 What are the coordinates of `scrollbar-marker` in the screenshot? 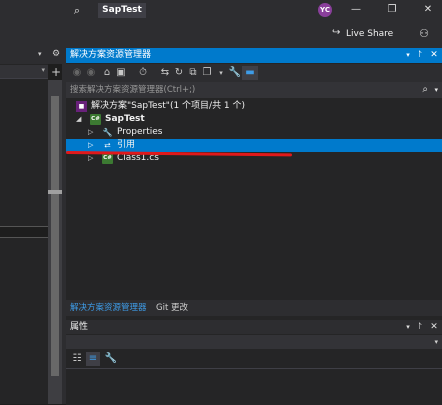 It's located at (55, 192).